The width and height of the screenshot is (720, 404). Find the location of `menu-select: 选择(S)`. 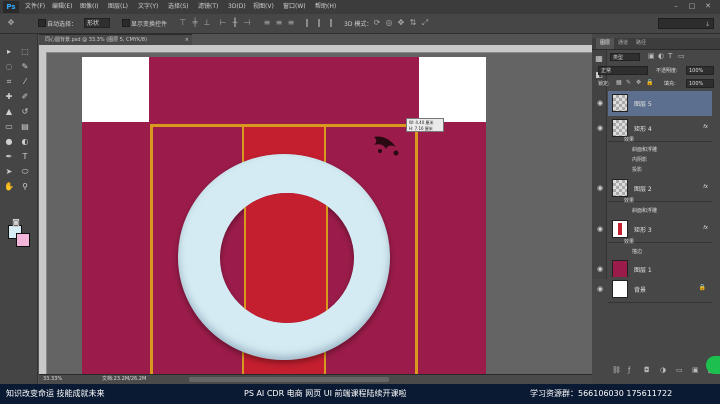

menu-select: 选择(S) is located at coordinates (178, 7).